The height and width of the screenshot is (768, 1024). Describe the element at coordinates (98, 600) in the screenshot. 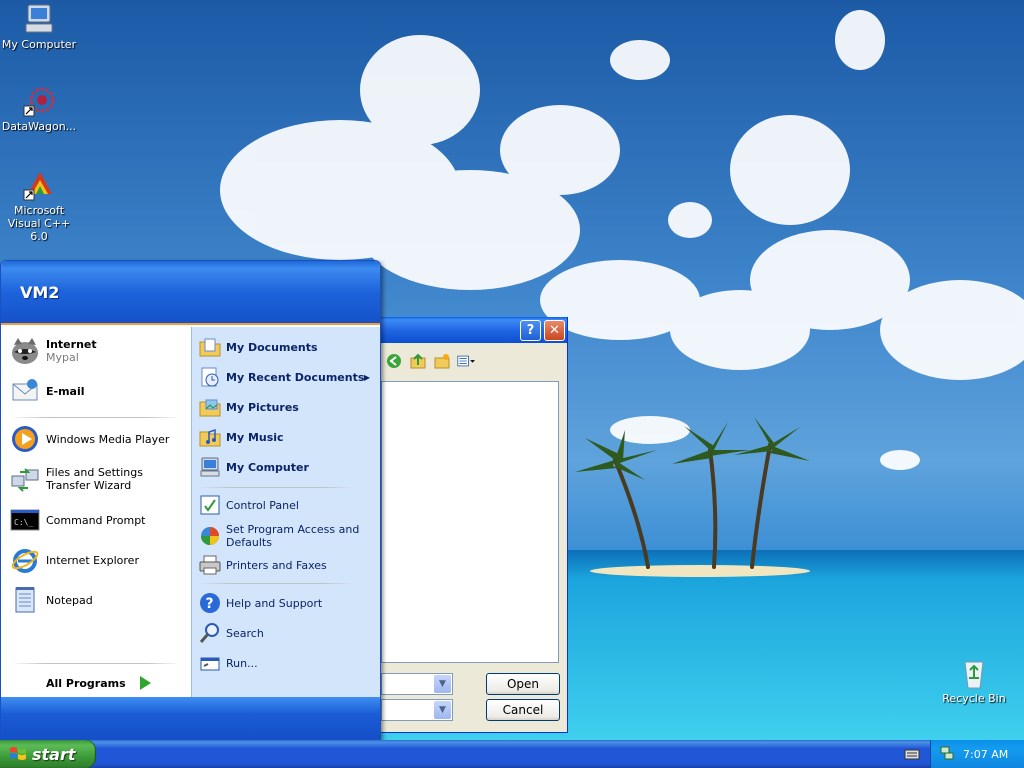

I see `menu-item-notepad: Notepad` at that location.